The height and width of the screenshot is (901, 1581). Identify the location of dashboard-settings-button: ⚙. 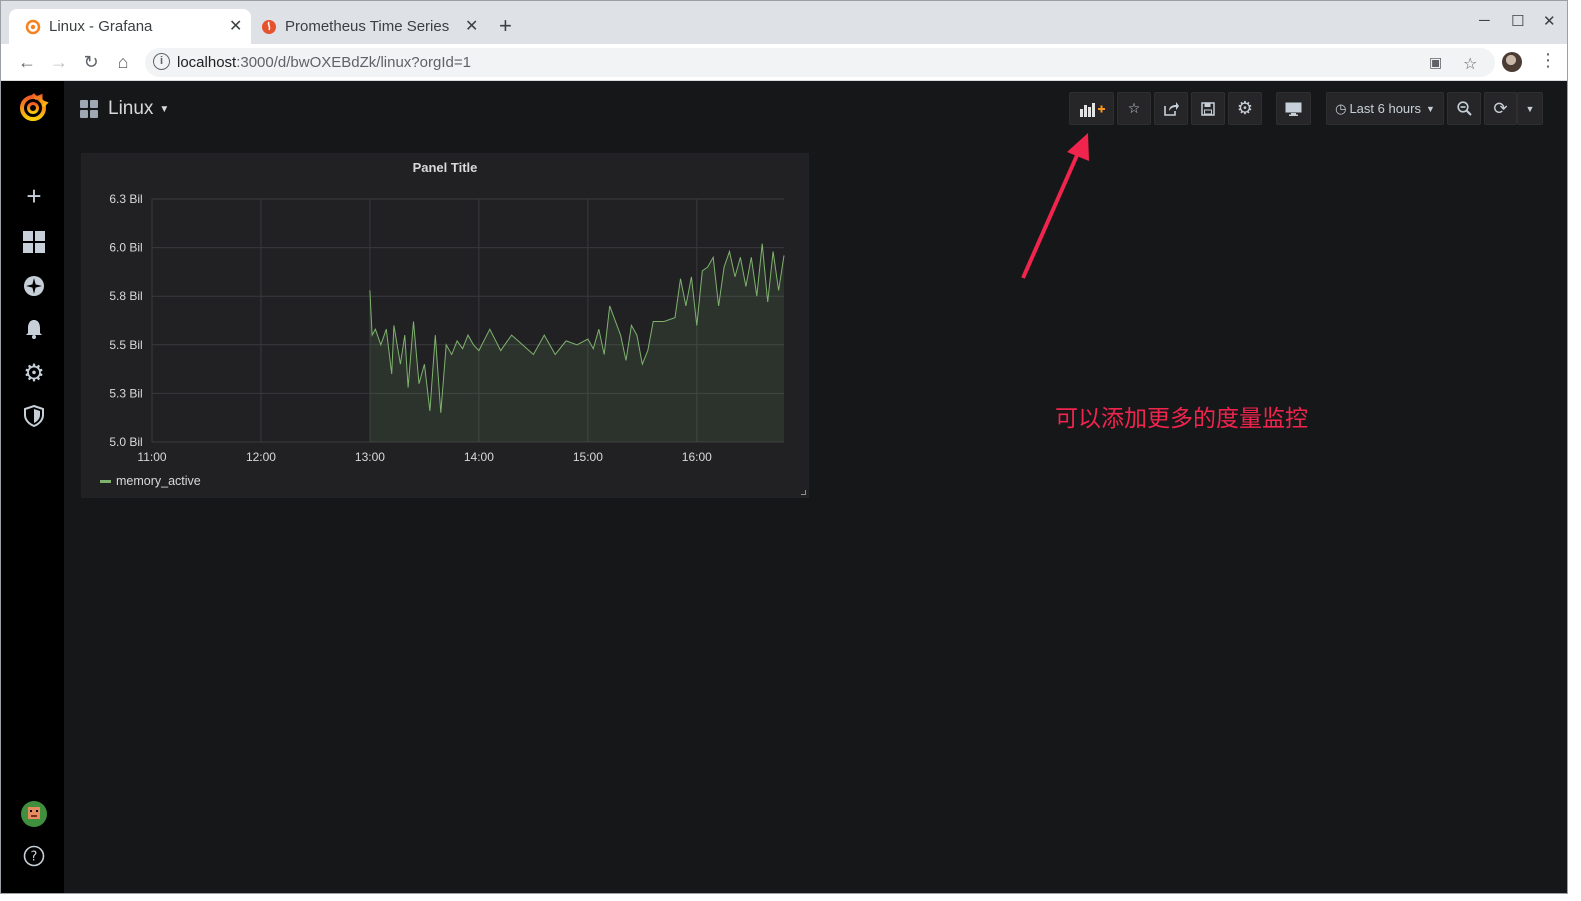
(1245, 108).